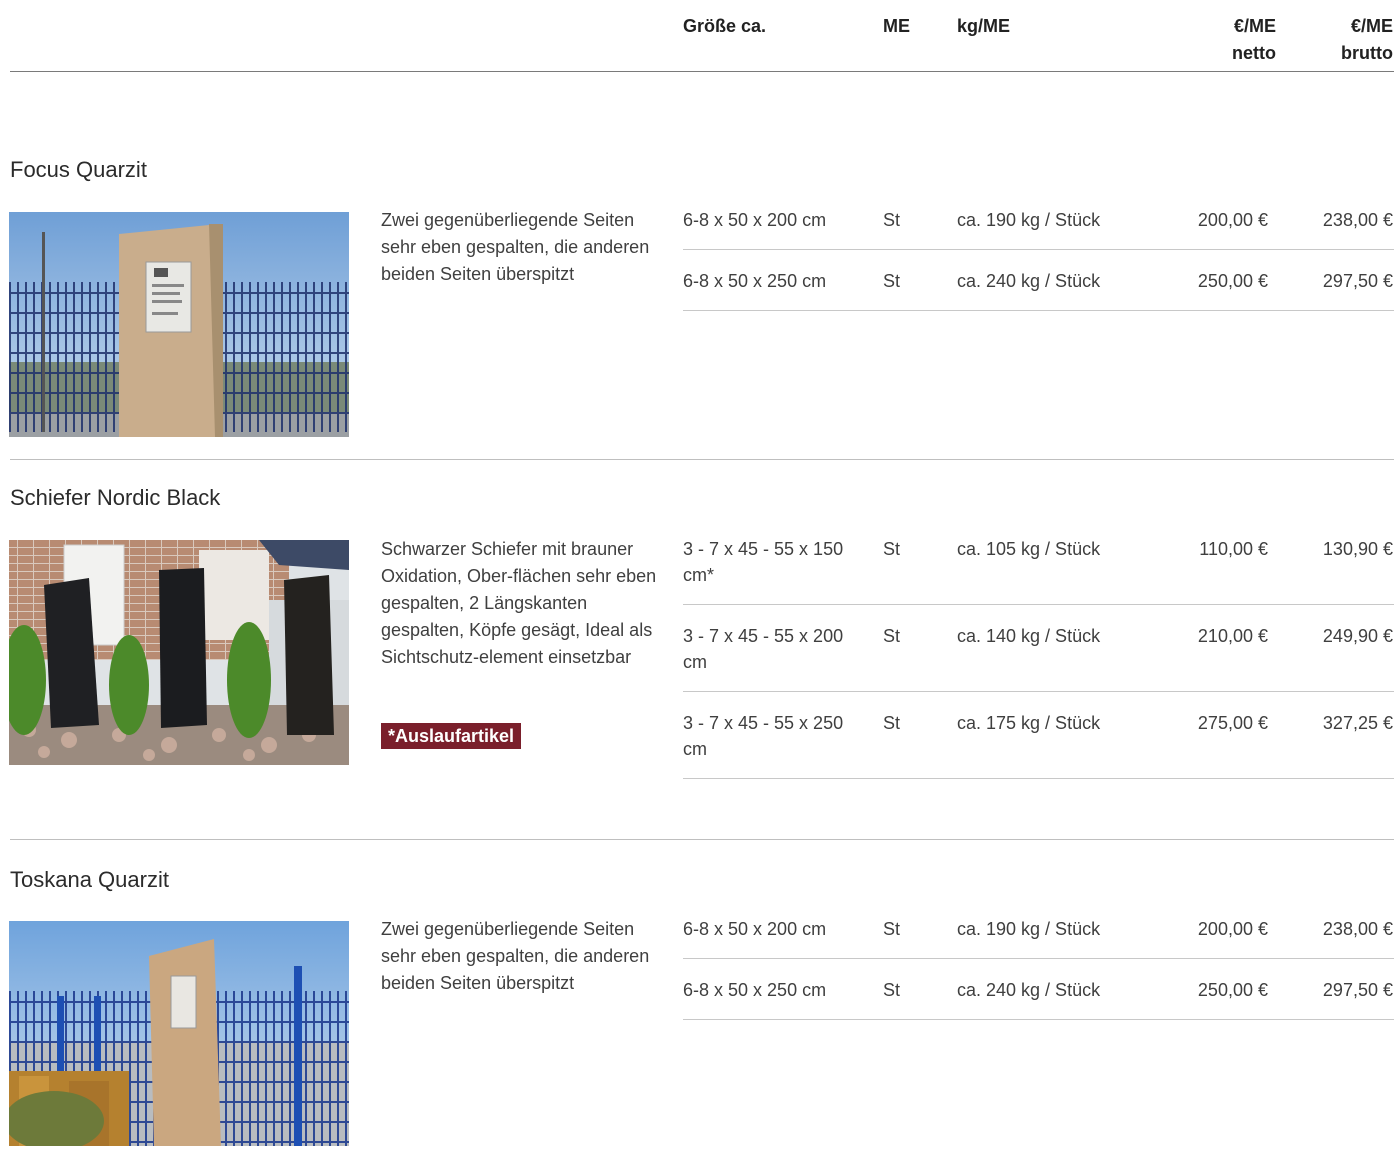 The height and width of the screenshot is (1162, 1397). What do you see at coordinates (89, 879) in the screenshot?
I see `product-title: Toskana Quarzit` at bounding box center [89, 879].